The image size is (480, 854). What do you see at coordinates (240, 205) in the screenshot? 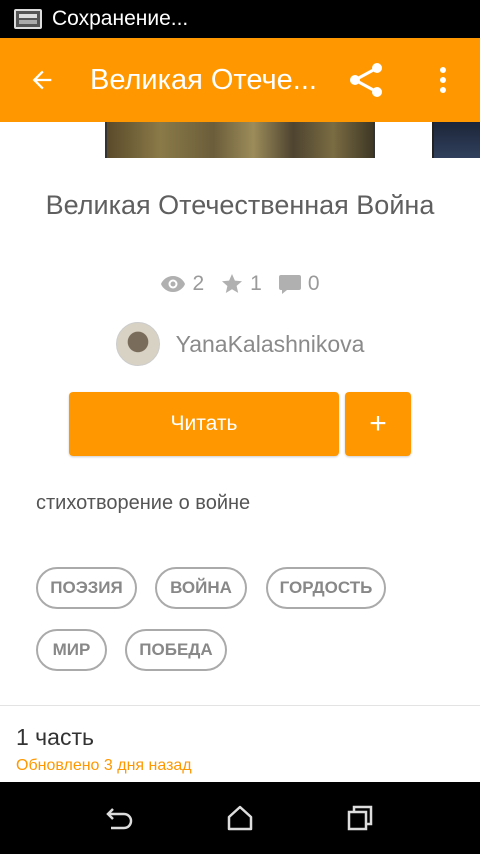
I see `story-title: Великая Отечественная Война` at bounding box center [240, 205].